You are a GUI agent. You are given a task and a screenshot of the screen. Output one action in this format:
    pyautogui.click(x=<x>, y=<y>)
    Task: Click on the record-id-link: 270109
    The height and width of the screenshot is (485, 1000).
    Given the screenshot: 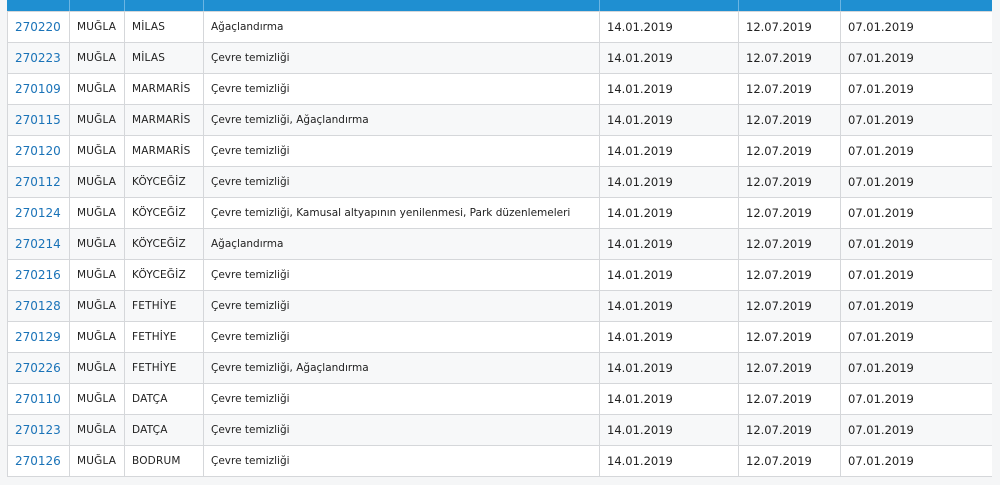 What is the action you would take?
    pyautogui.click(x=38, y=89)
    